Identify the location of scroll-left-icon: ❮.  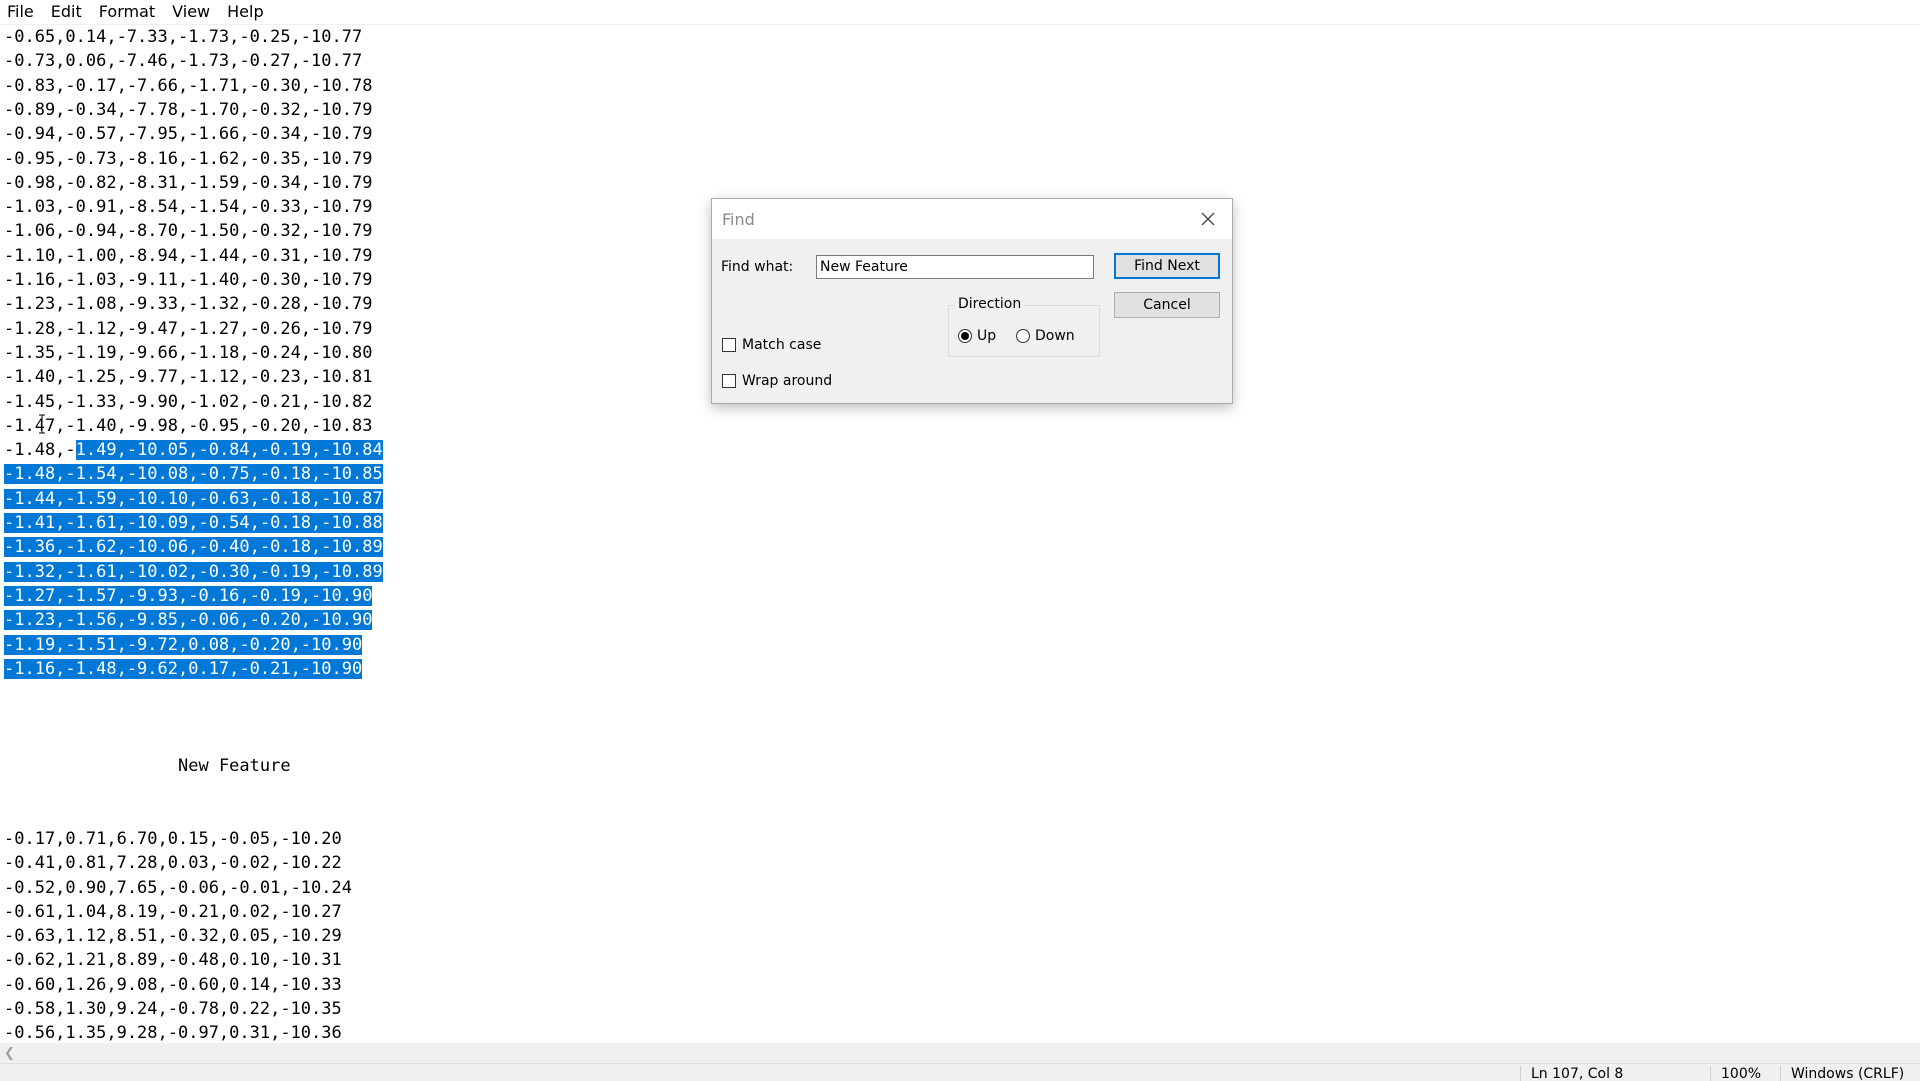
(9, 1053).